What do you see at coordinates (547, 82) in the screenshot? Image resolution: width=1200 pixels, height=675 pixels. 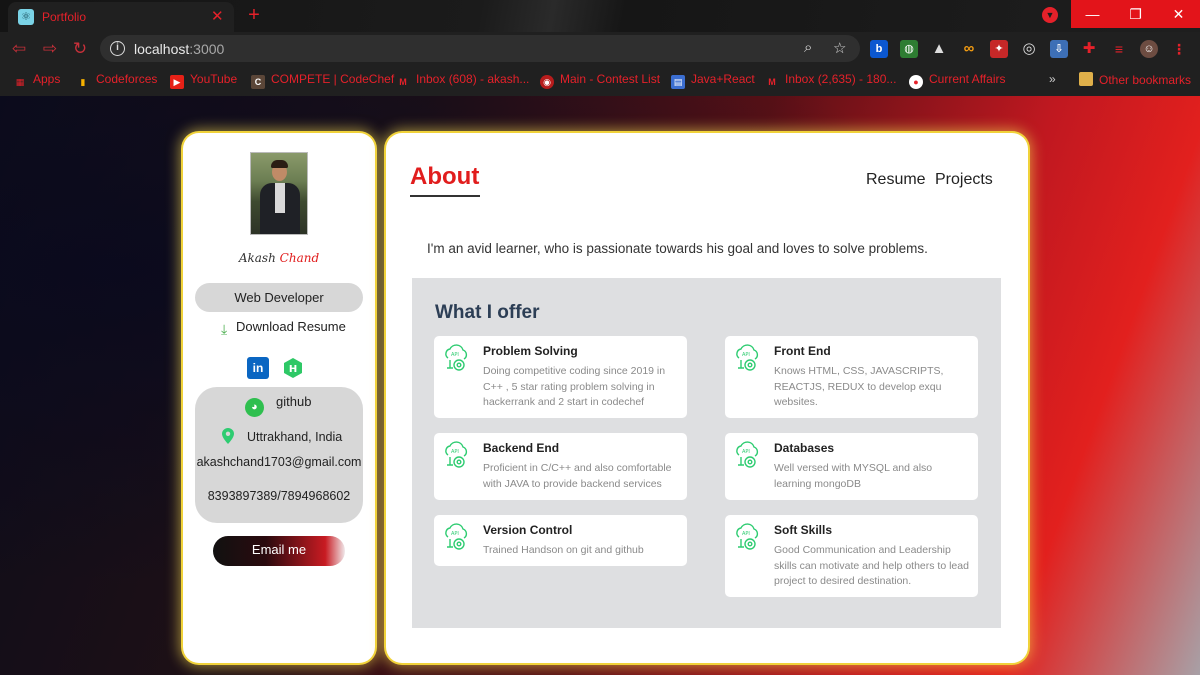 I see `contest-icon: ◉` at bounding box center [547, 82].